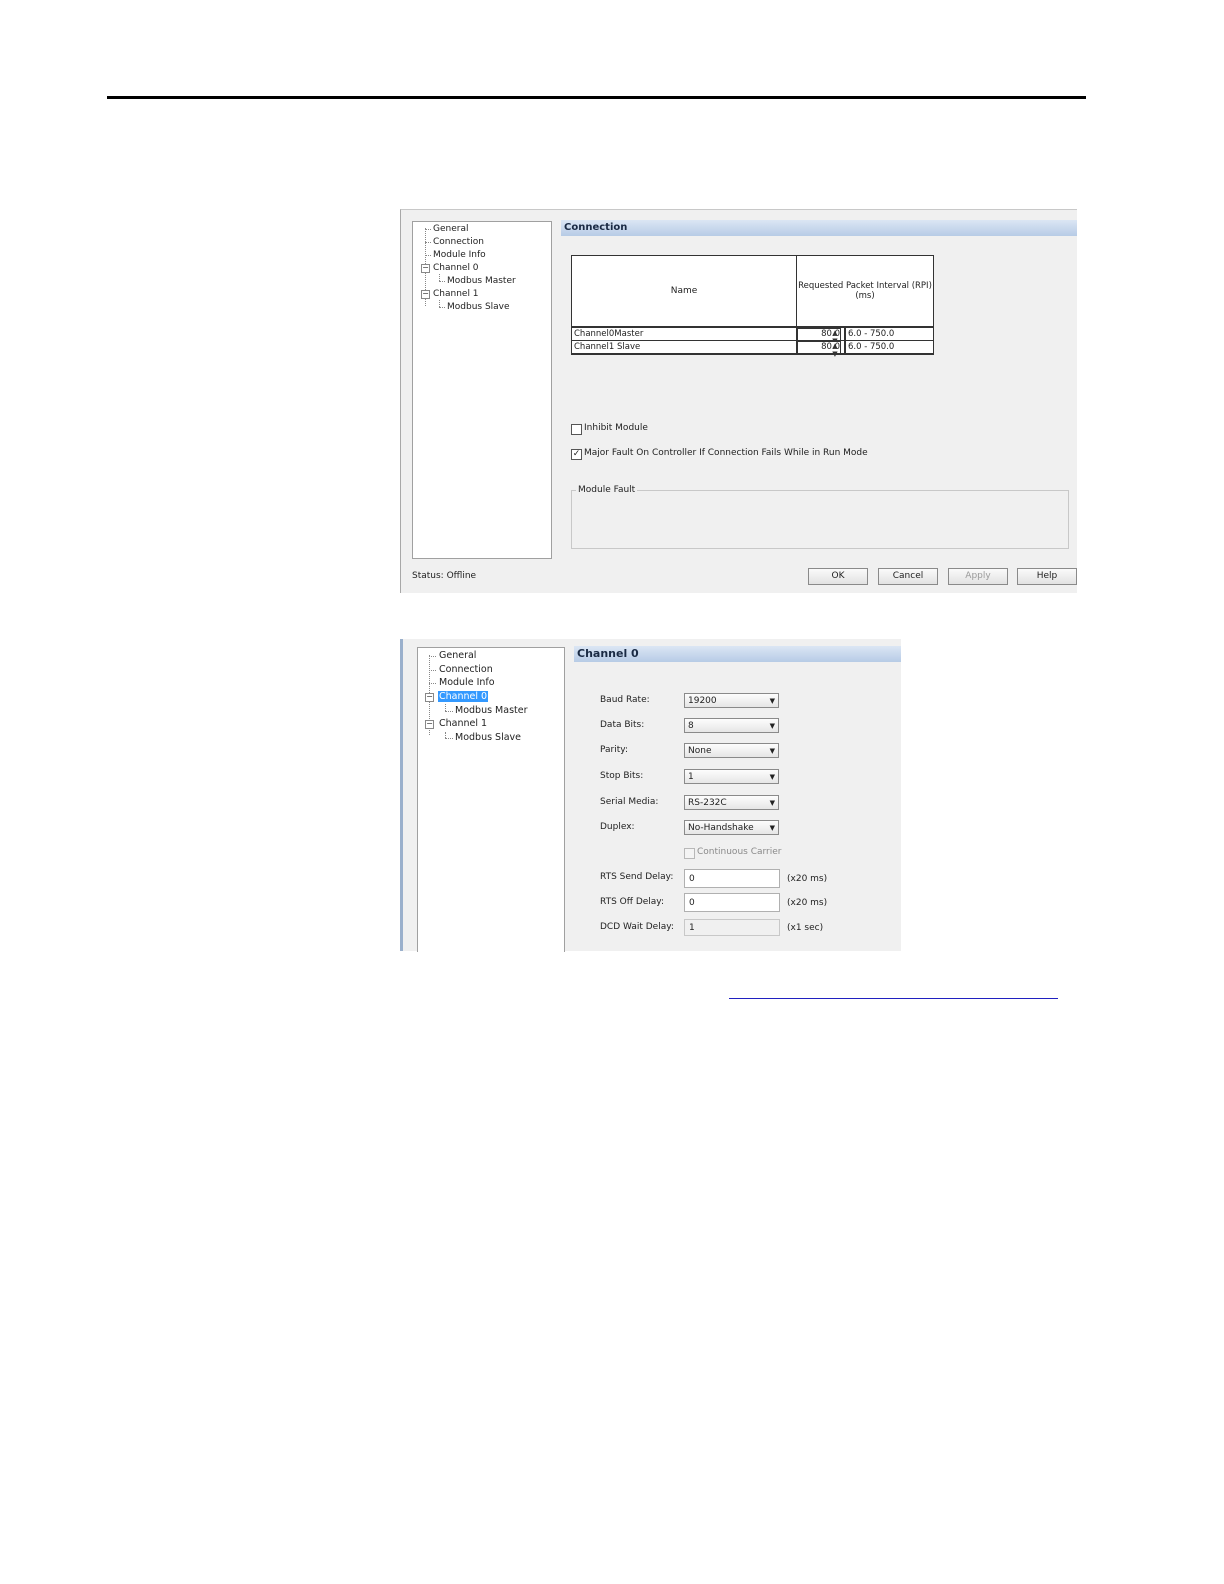  Describe the element at coordinates (732, 902) in the screenshot. I see `rts-off-delay-input: 0` at that location.